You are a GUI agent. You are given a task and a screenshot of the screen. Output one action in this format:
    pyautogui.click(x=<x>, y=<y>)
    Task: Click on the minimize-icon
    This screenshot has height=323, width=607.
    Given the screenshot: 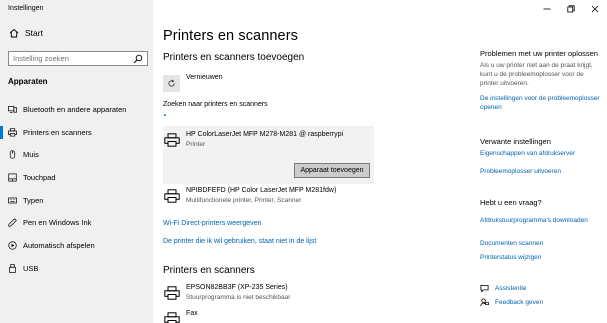 What is the action you would take?
    pyautogui.click(x=547, y=9)
    